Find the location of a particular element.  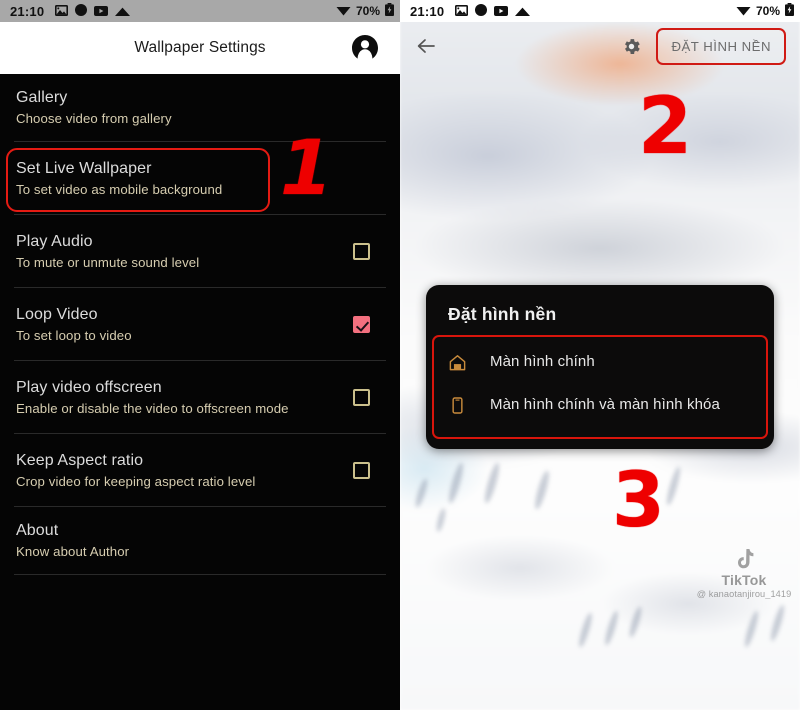

annotation-number-1: 1 is located at coordinates (306, 167).